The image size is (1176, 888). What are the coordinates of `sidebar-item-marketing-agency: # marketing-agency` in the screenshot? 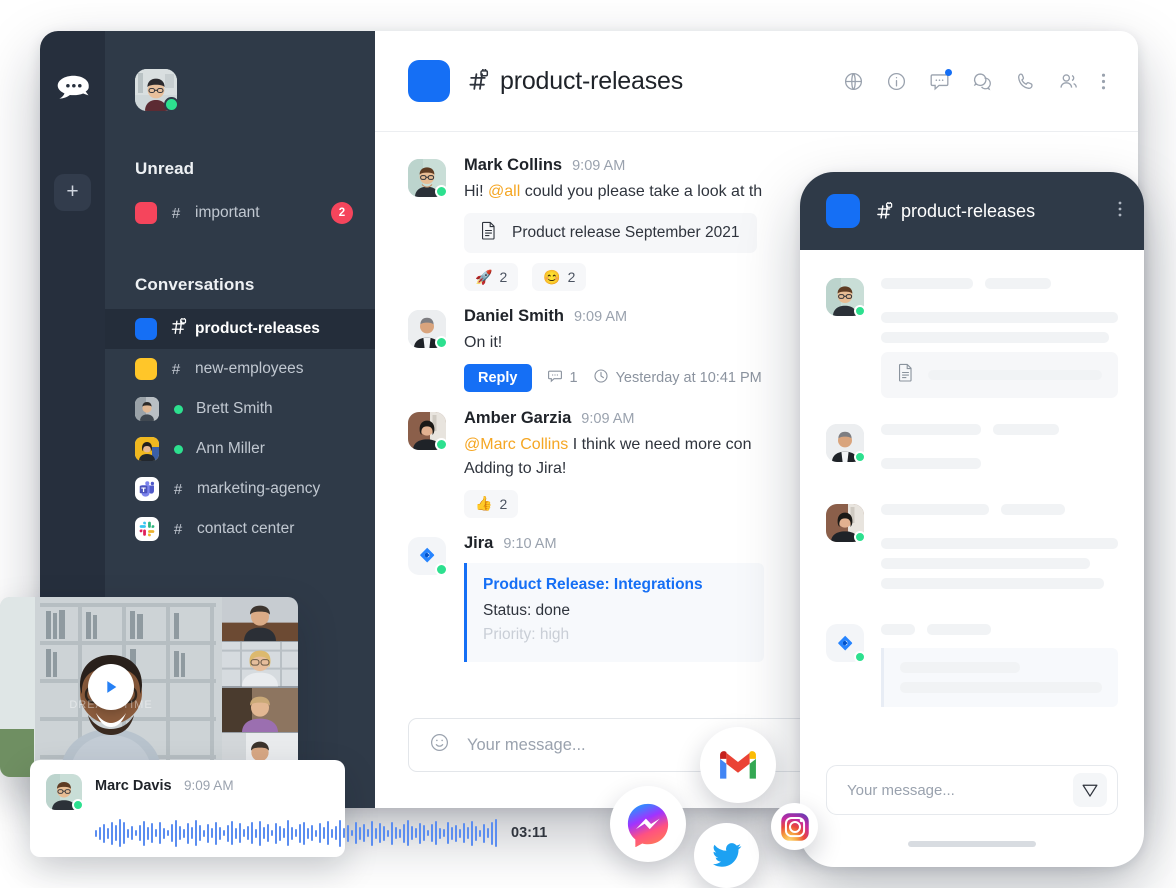 It's located at (240, 489).